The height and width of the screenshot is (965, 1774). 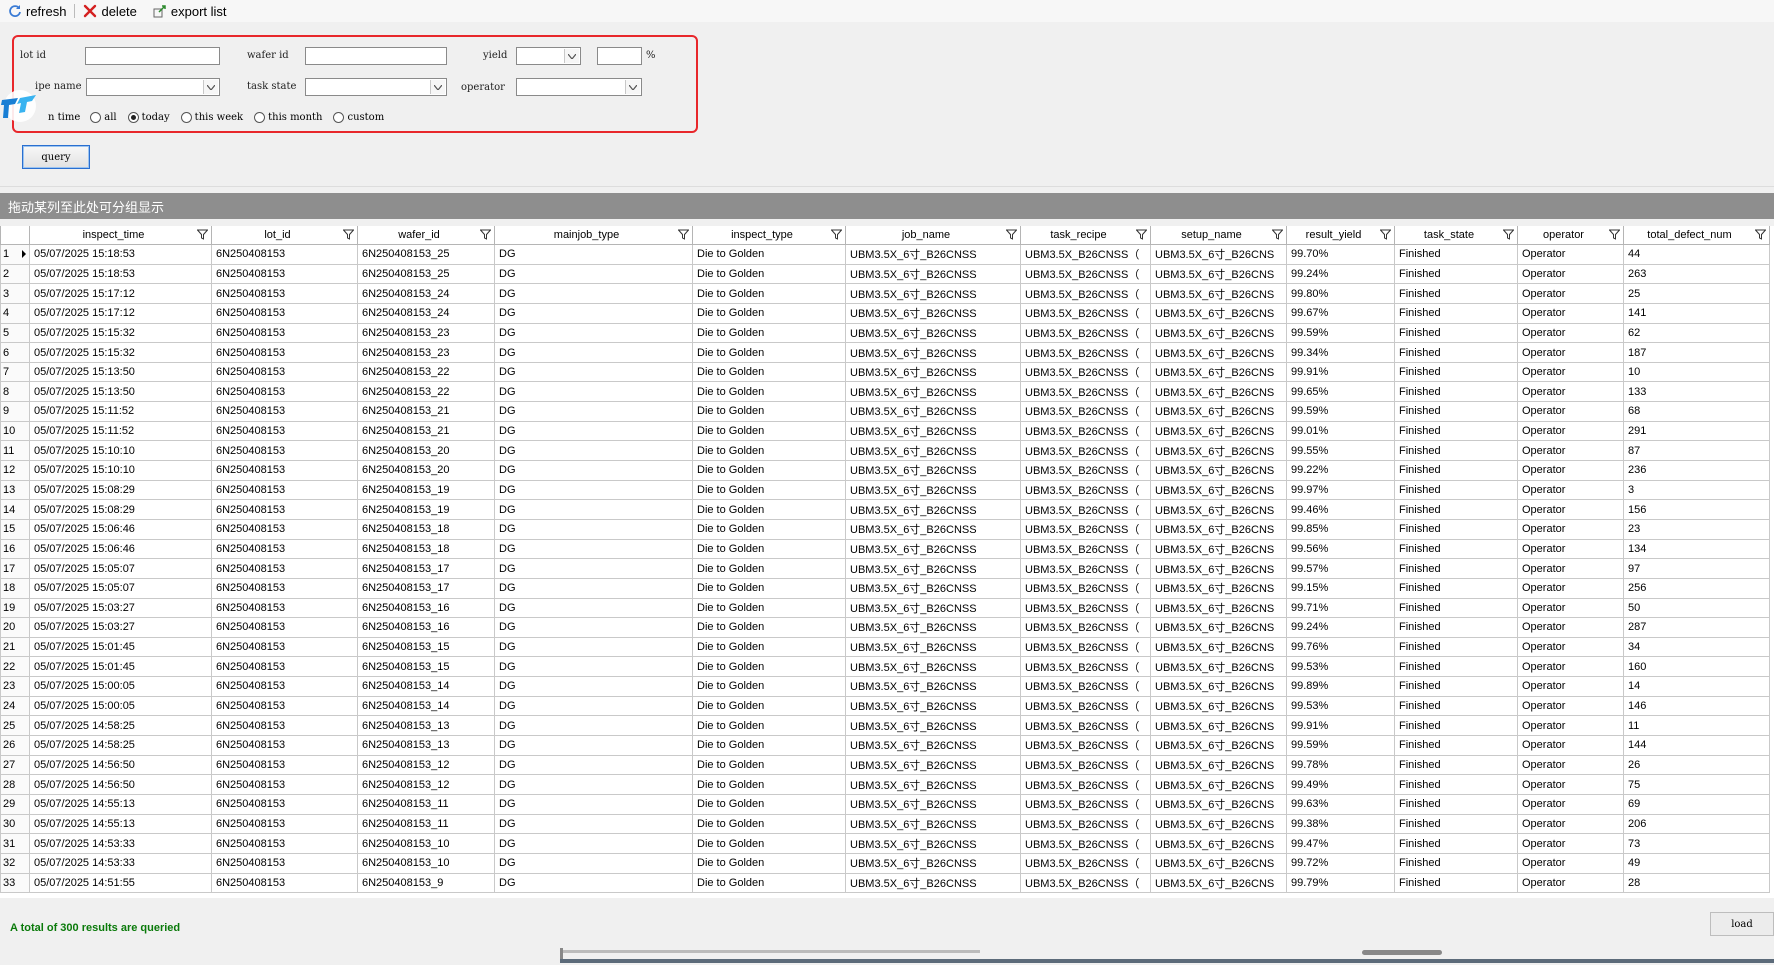 What do you see at coordinates (1340, 784) in the screenshot?
I see `cell-result-yield: 99.49%` at bounding box center [1340, 784].